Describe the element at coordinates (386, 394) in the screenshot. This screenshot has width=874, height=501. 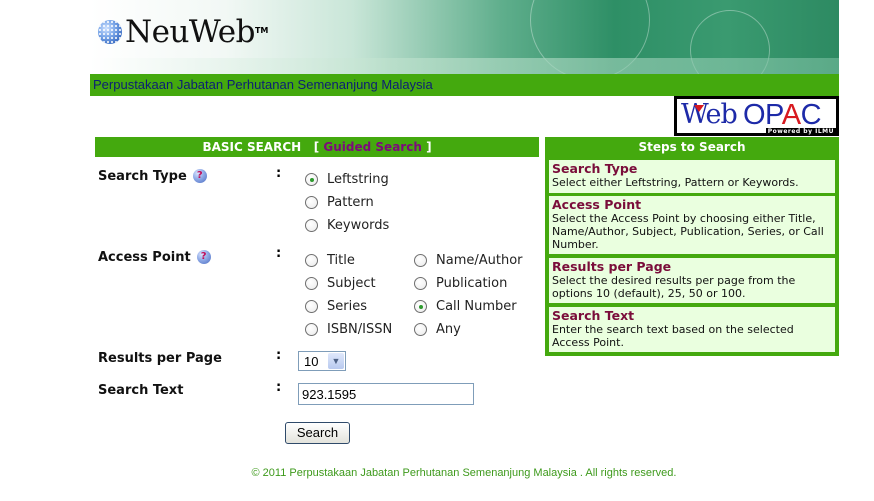
I see `search-text-input` at that location.